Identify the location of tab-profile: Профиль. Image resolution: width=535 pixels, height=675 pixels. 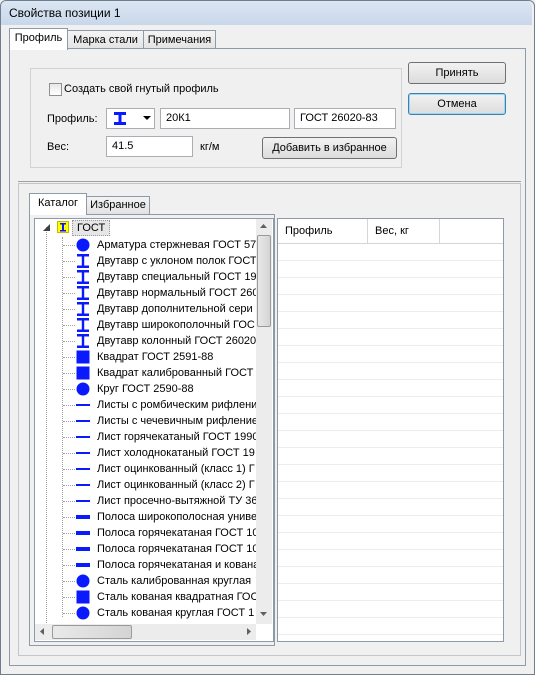
(38, 39).